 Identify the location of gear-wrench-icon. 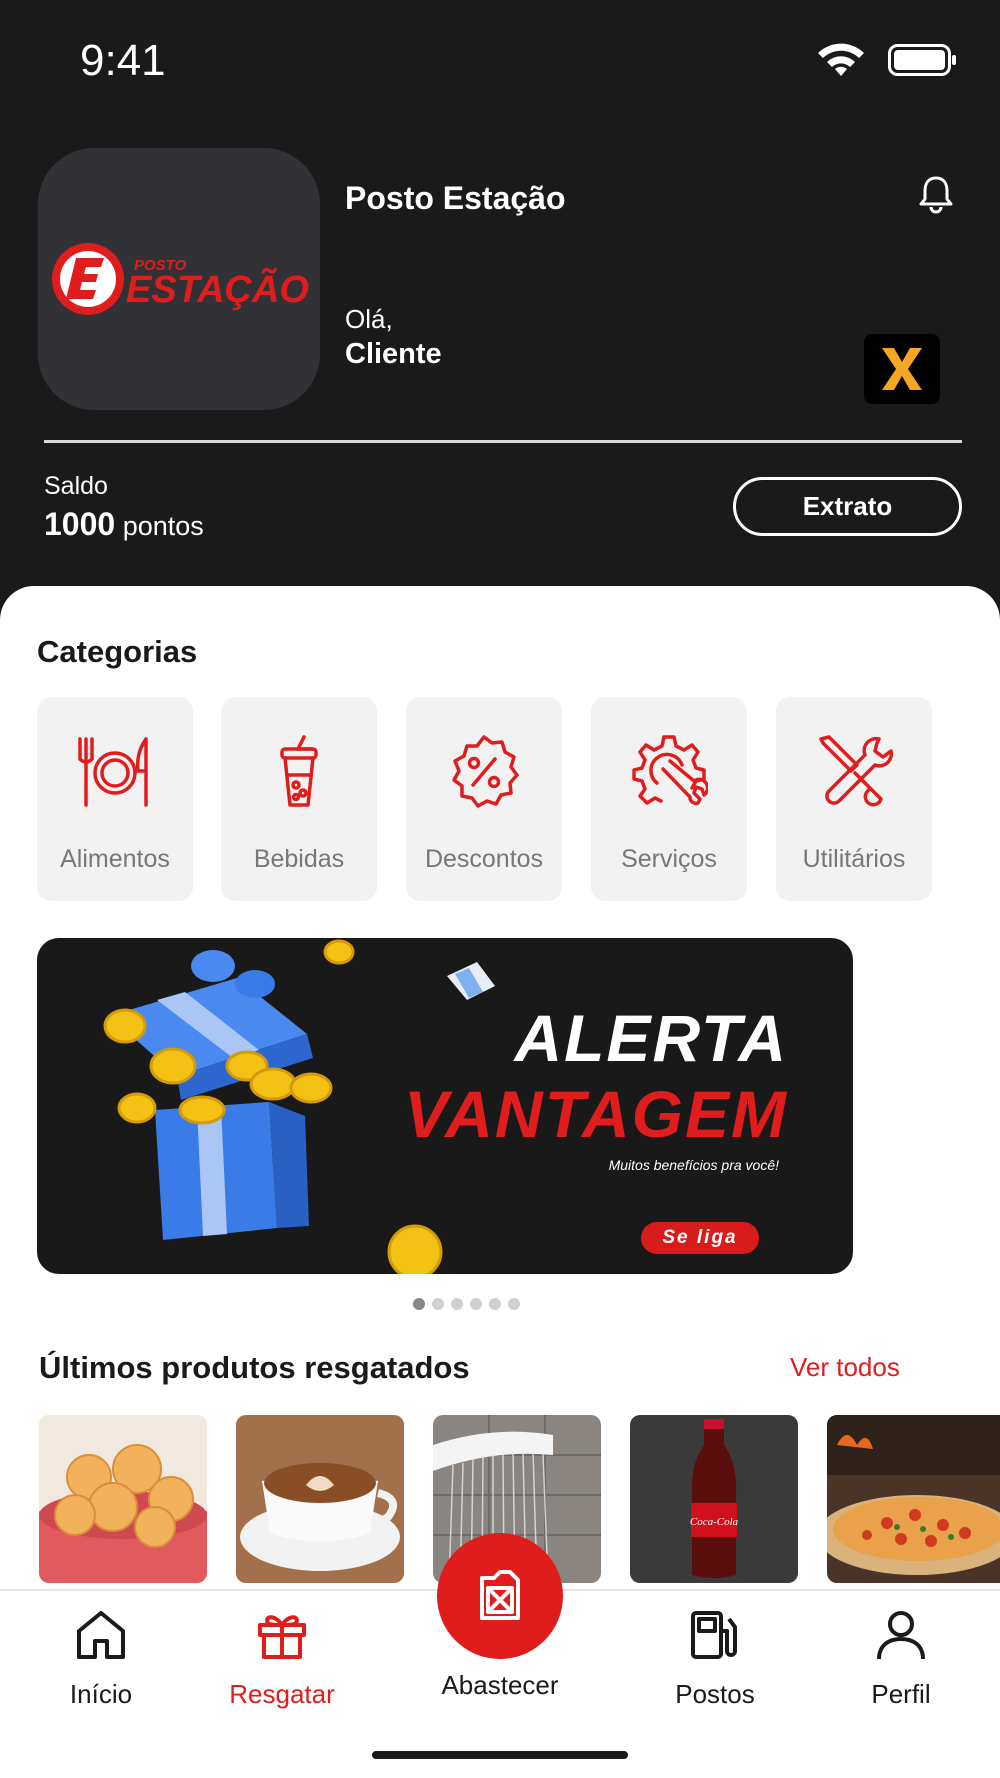
(670, 770).